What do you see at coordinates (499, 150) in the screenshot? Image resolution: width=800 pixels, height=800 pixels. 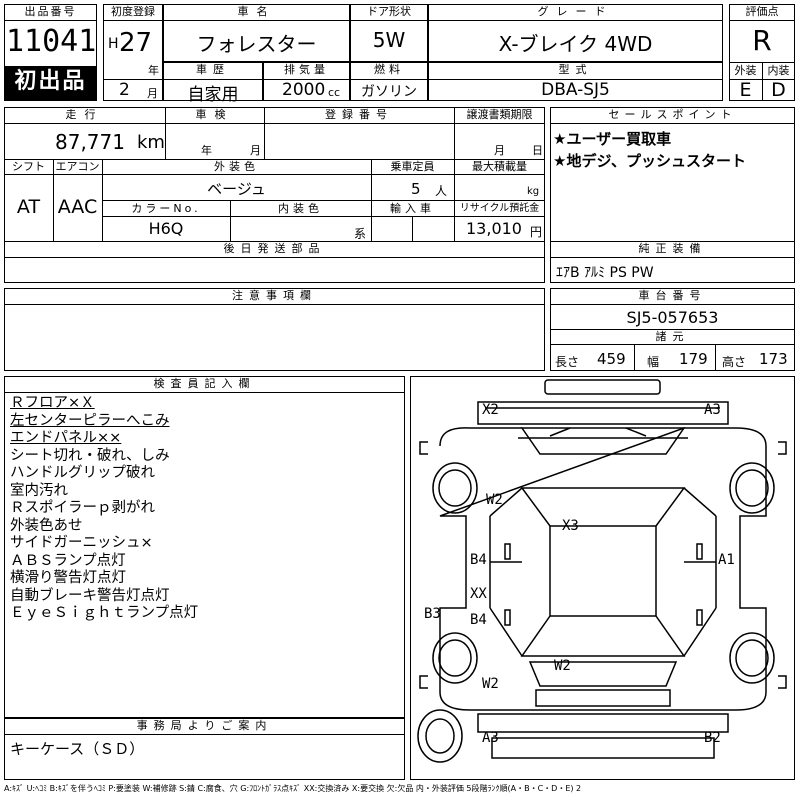 I see `transfer-month-unit: 月` at bounding box center [499, 150].